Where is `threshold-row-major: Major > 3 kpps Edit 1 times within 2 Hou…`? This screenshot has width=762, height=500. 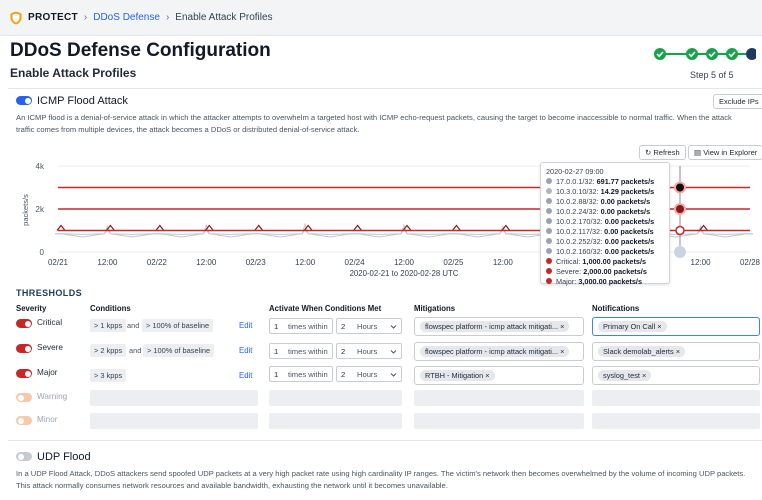 threshold-row-major: Major > 3 kpps Edit 1 times within 2 Hou… is located at coordinates (381, 377).